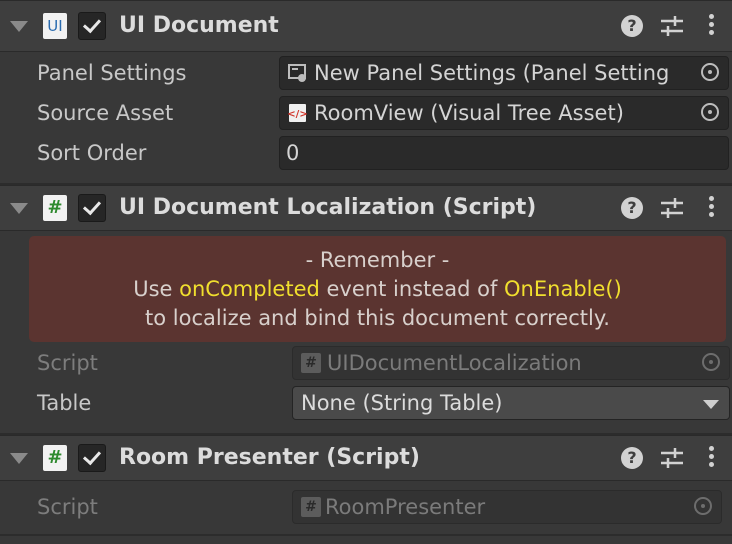 The width and height of the screenshot is (732, 544). What do you see at coordinates (366, 535) in the screenshot?
I see `section-divider` at bounding box center [366, 535].